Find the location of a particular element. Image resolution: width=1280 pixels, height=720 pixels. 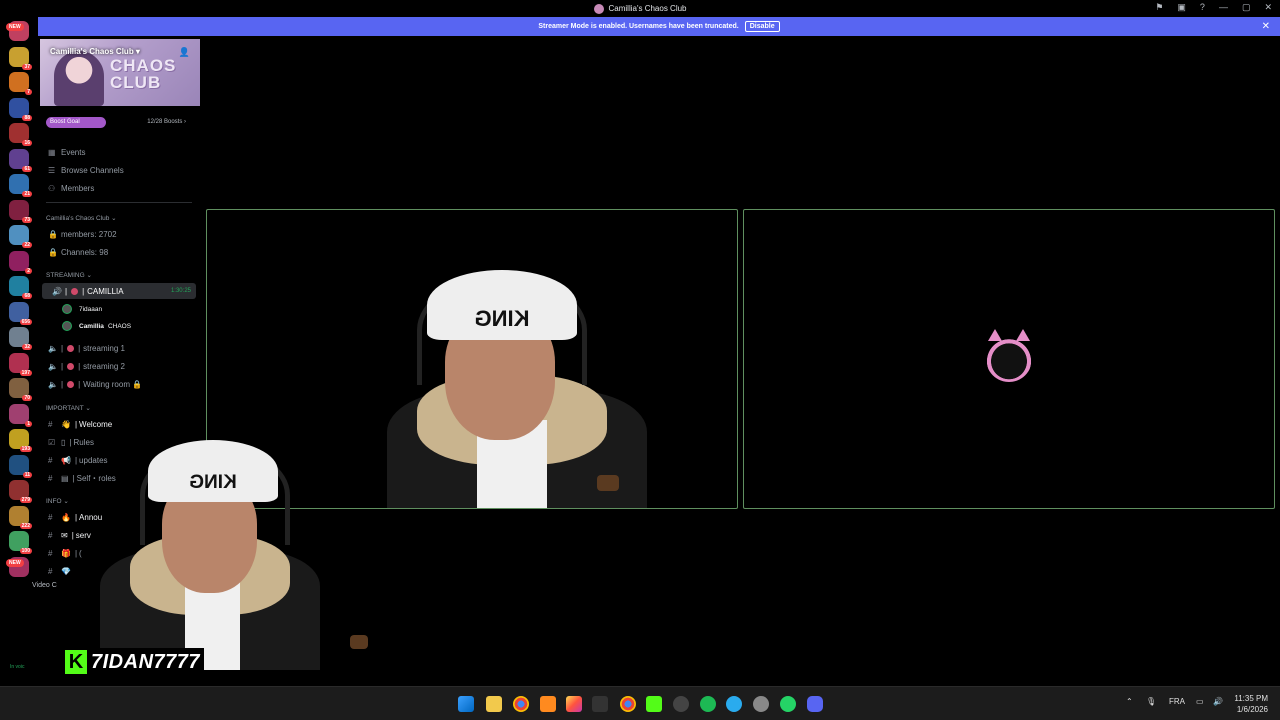

server-icon: 2 is located at coordinates (20, 262).